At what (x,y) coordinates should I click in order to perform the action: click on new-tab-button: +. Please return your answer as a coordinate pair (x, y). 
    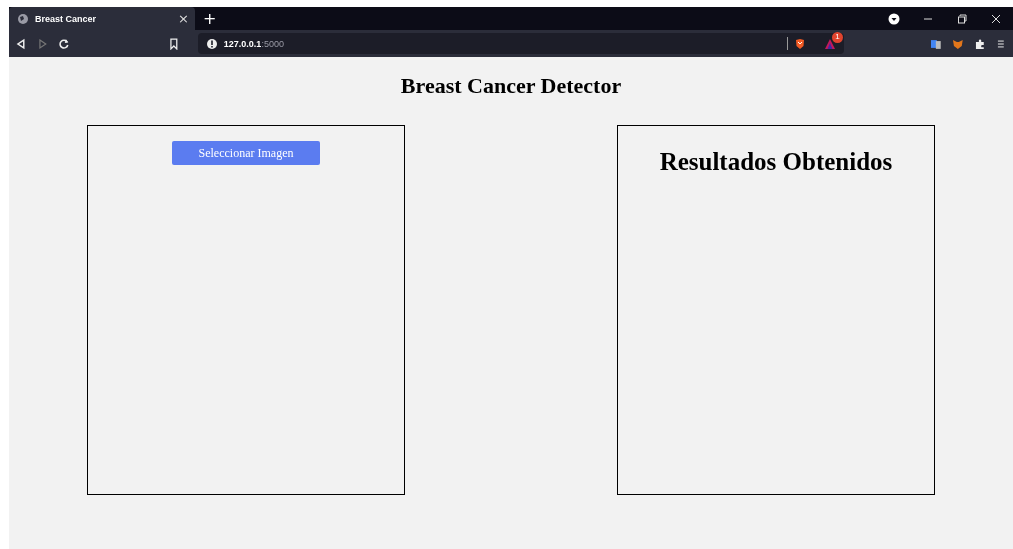
    Looking at the image, I should click on (210, 18).